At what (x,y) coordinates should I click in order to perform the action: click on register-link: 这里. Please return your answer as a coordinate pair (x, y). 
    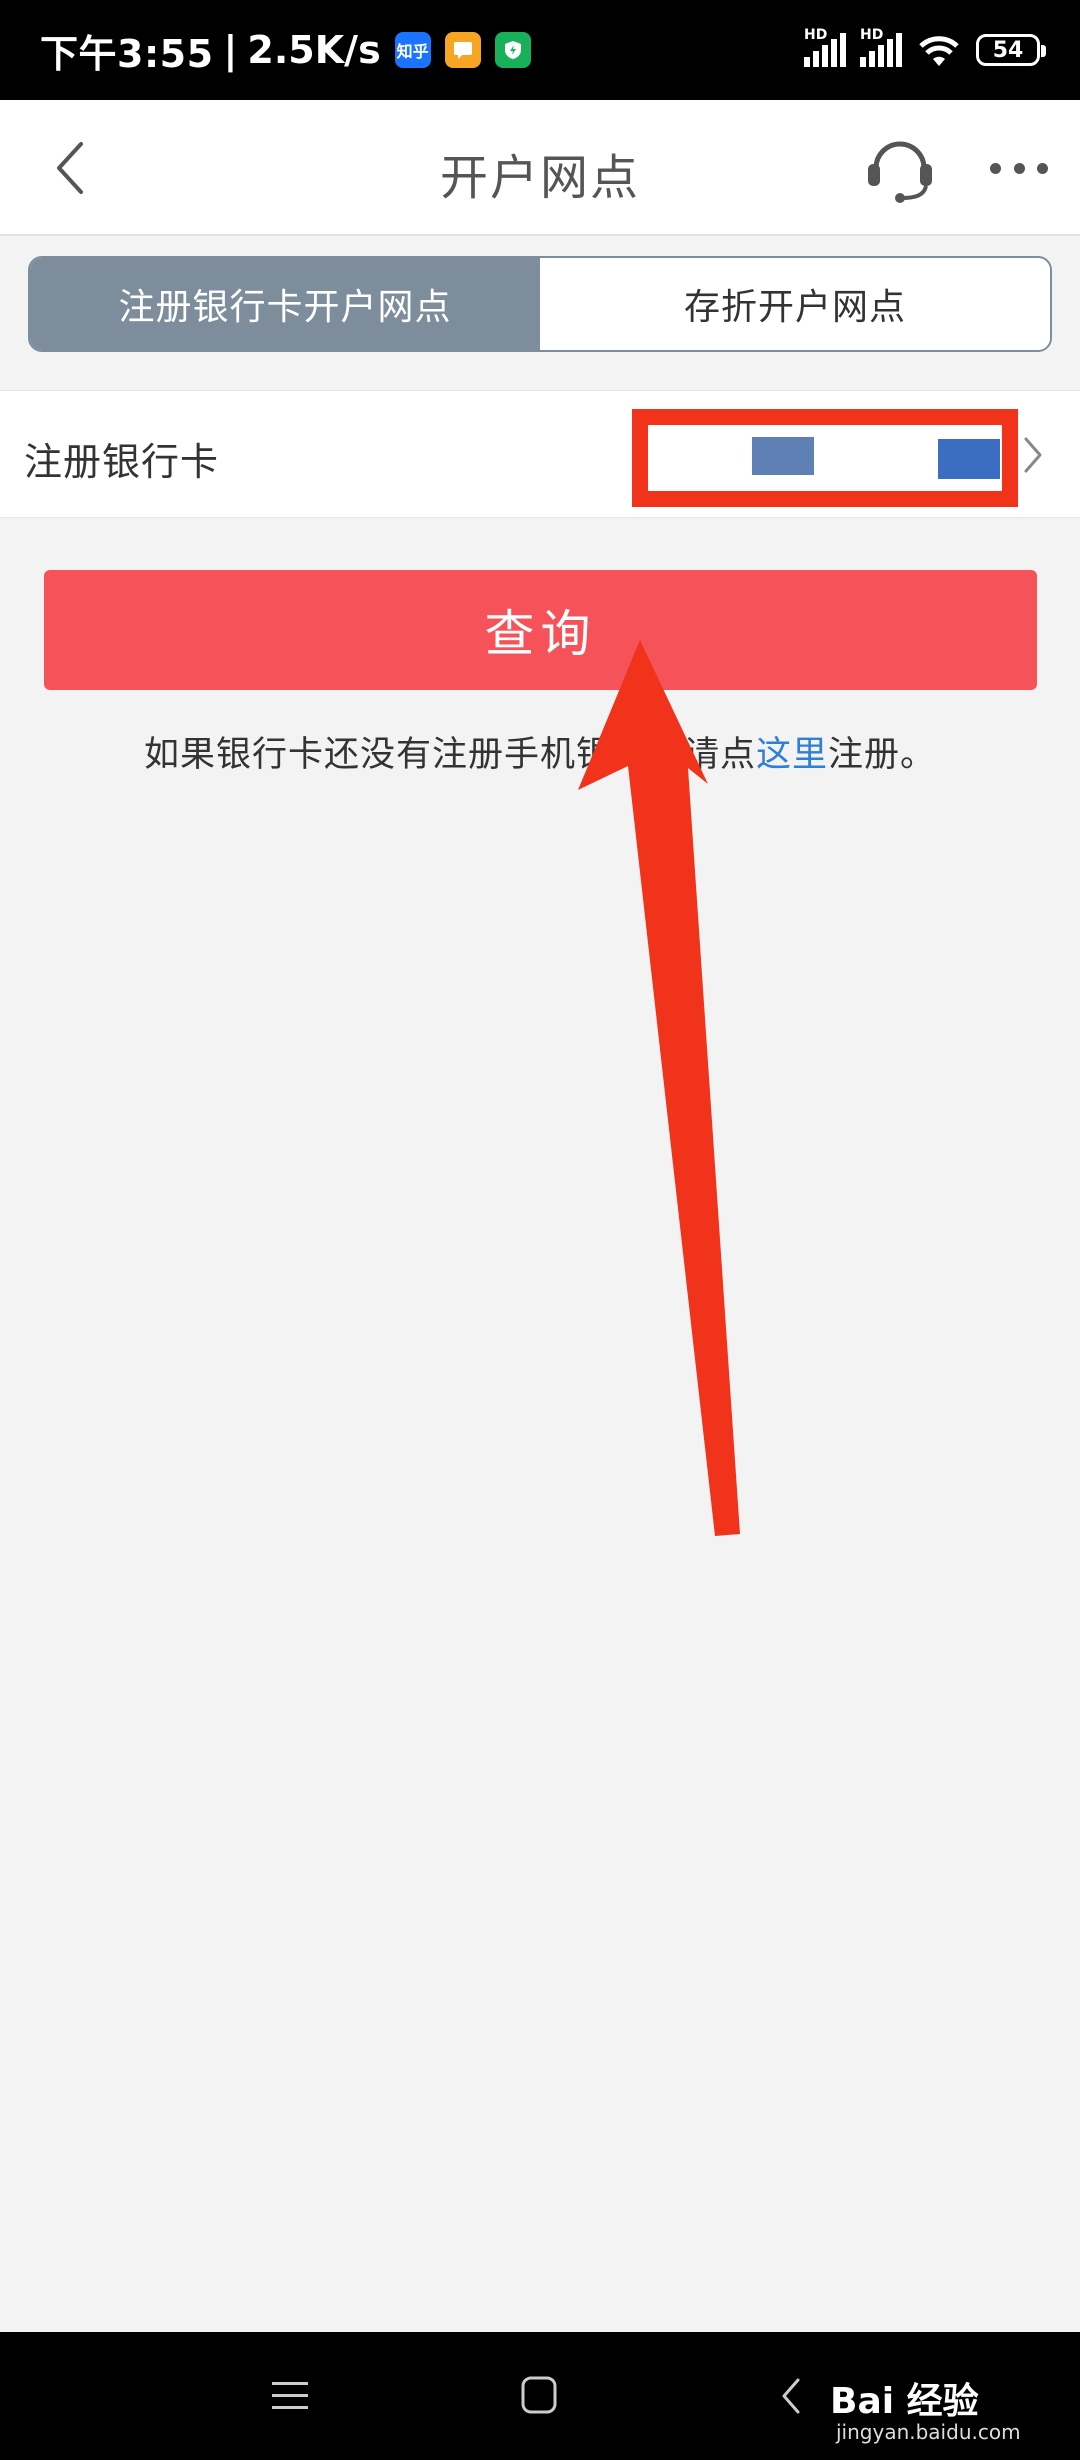
    Looking at the image, I should click on (792, 755).